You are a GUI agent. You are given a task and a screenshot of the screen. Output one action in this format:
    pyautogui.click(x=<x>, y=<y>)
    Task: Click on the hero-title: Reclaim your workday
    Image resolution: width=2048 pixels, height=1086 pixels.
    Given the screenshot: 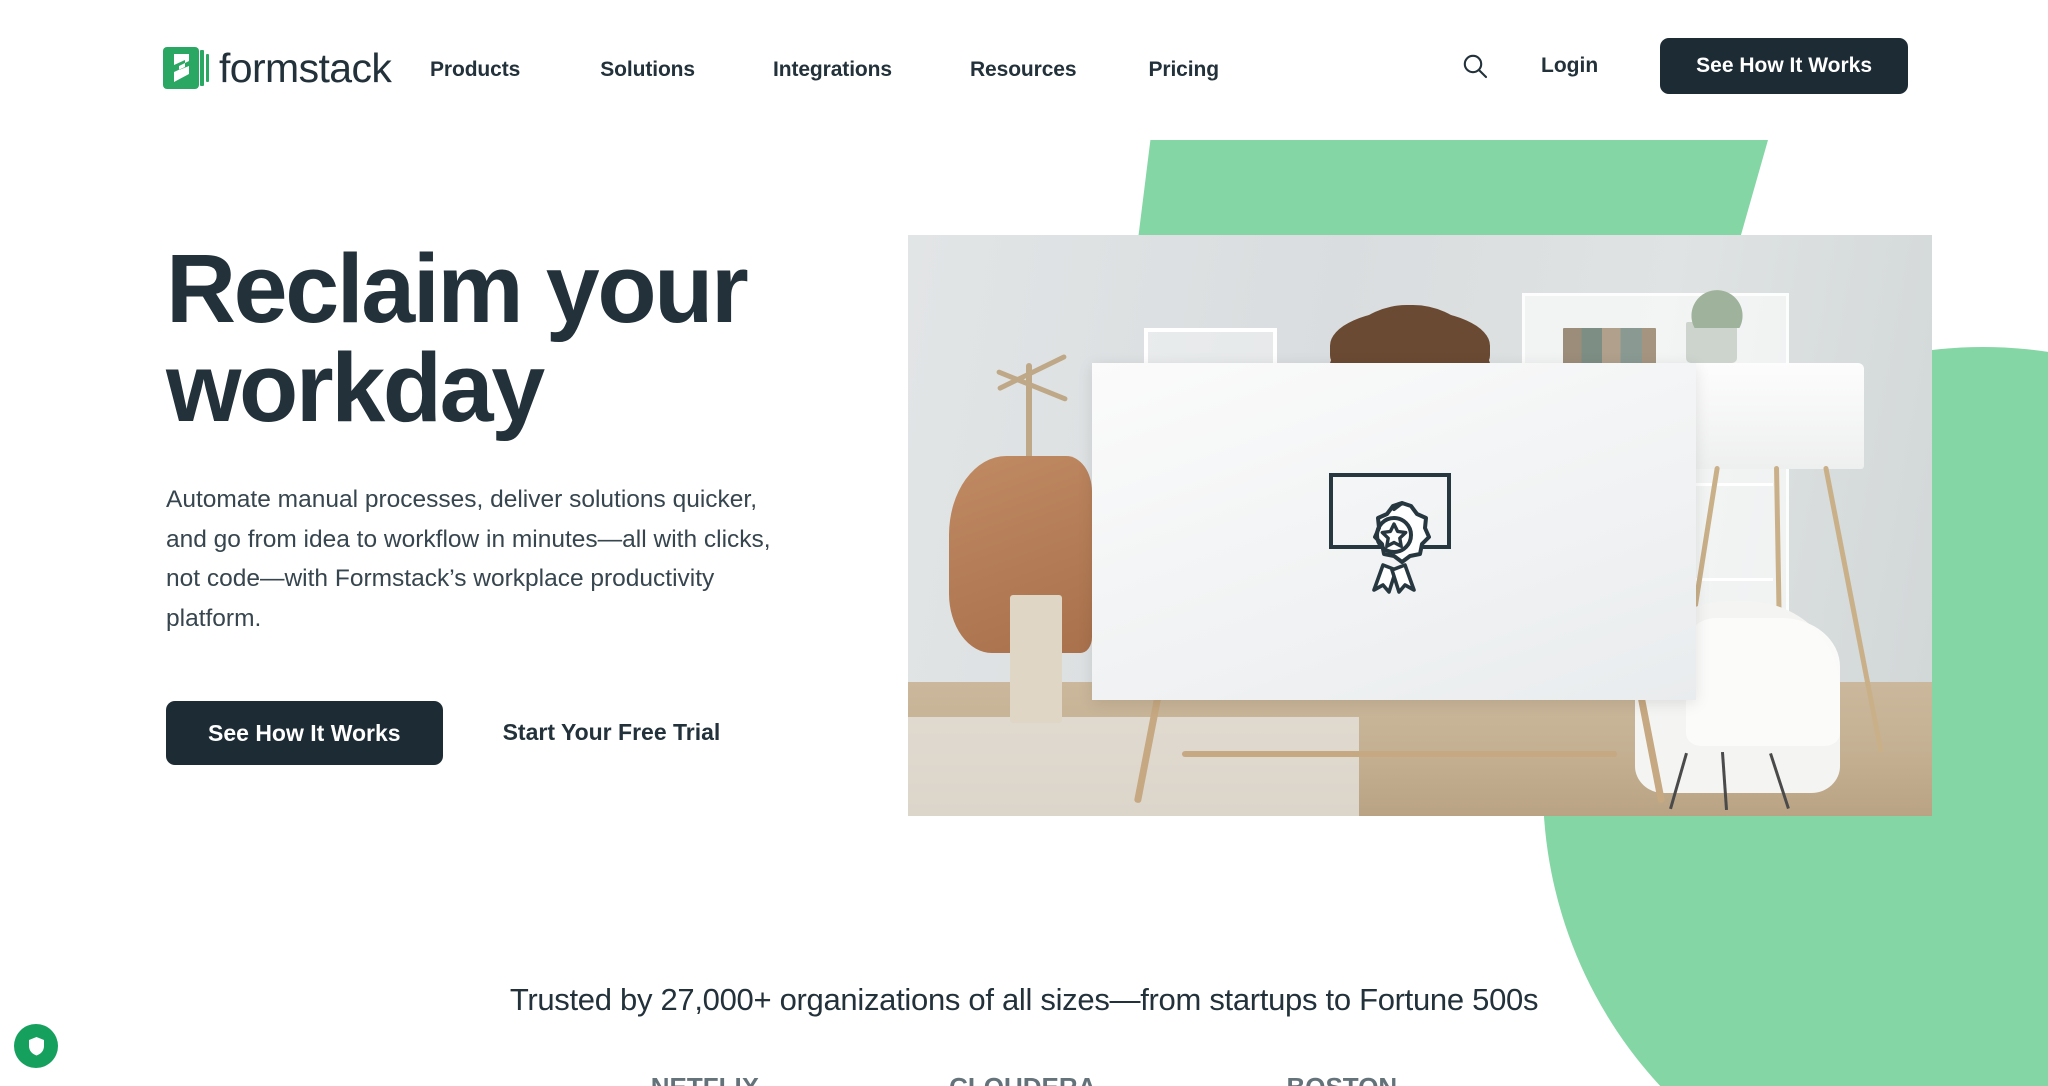 What is the action you would take?
    pyautogui.click(x=516, y=338)
    